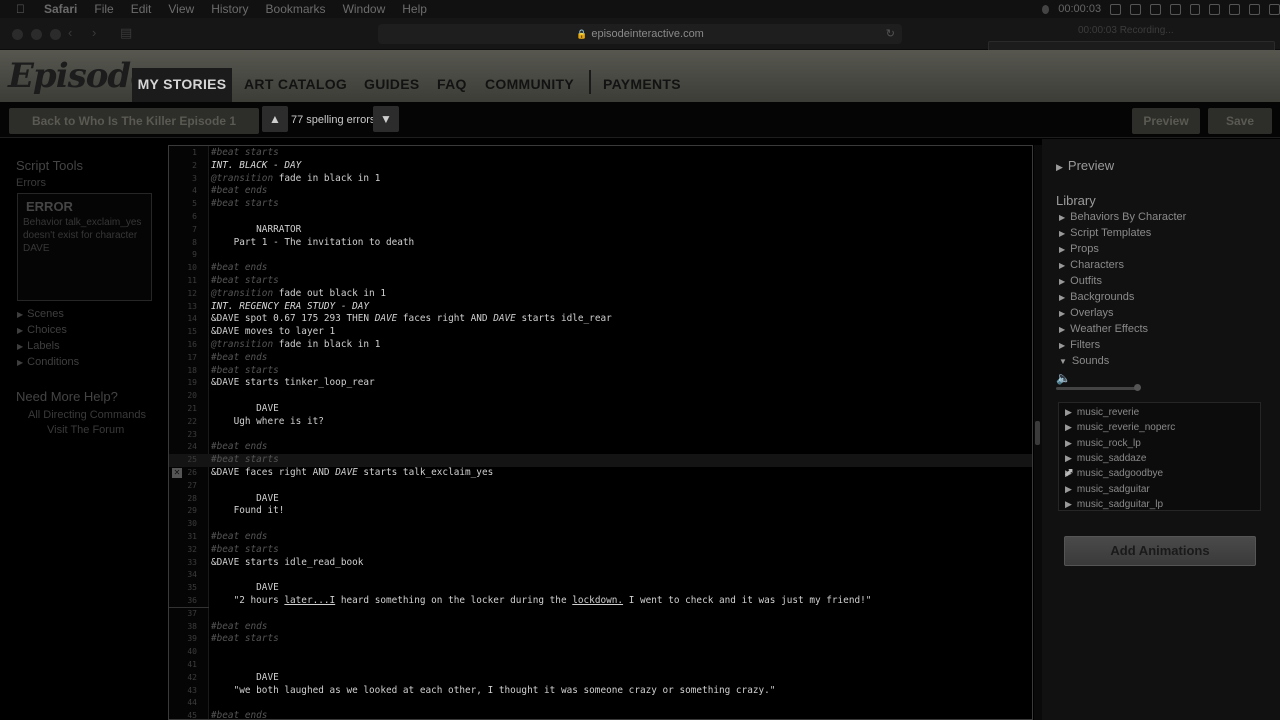 The image size is (1280, 720). What do you see at coordinates (600, 409) in the screenshot?
I see `editor-line: 21 DAVE` at bounding box center [600, 409].